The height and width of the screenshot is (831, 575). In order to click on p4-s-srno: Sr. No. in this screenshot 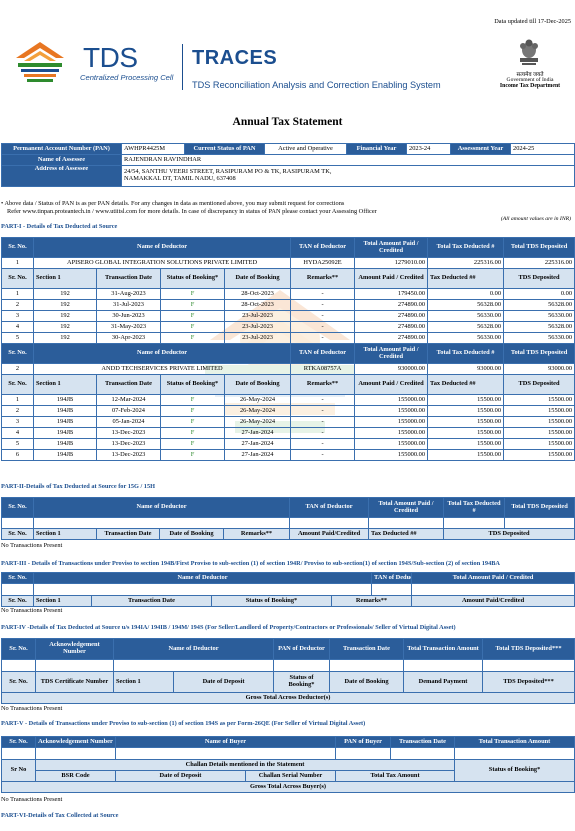, I will do `click(18, 682)`.